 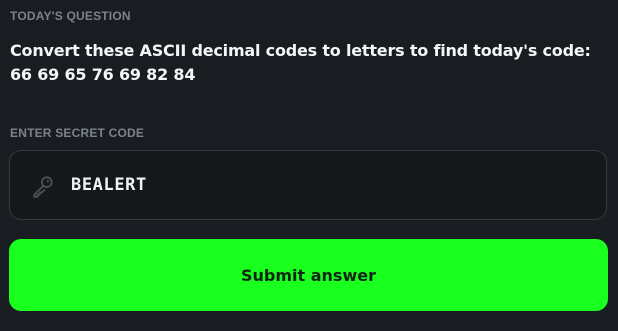 I want to click on secret-code-label: ENTER SECRET CODE, so click(x=77, y=133).